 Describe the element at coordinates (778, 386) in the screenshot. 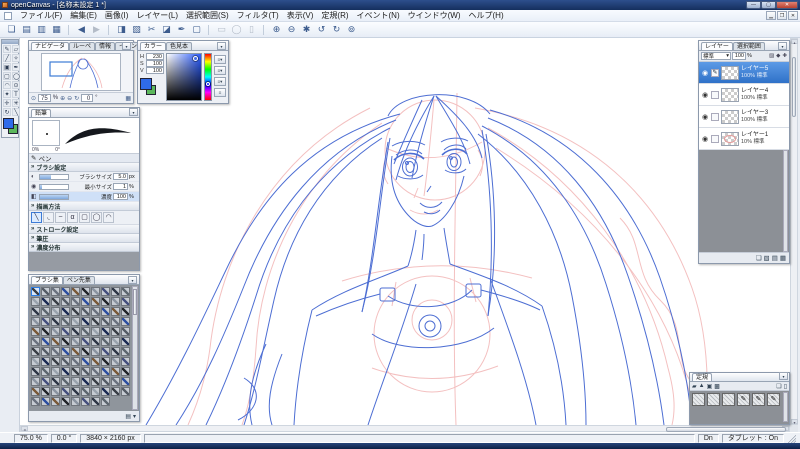

I see `new-ruler: ❏` at that location.